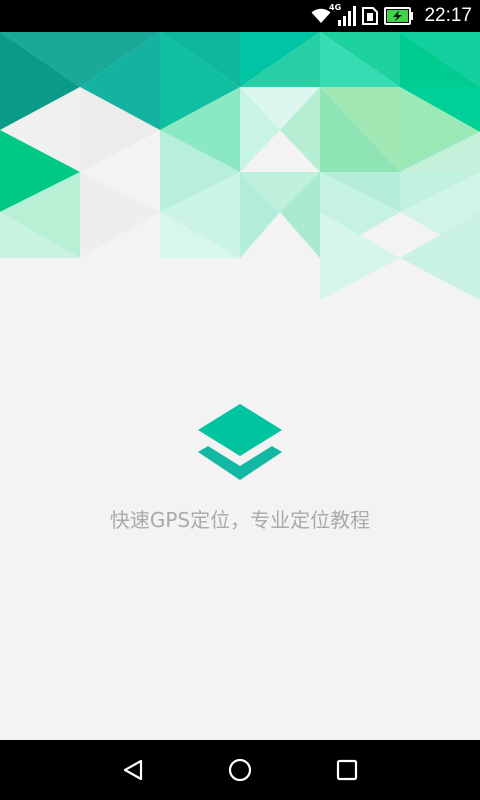  What do you see at coordinates (240, 16) in the screenshot?
I see `status-bar: 4G 22:17` at bounding box center [240, 16].